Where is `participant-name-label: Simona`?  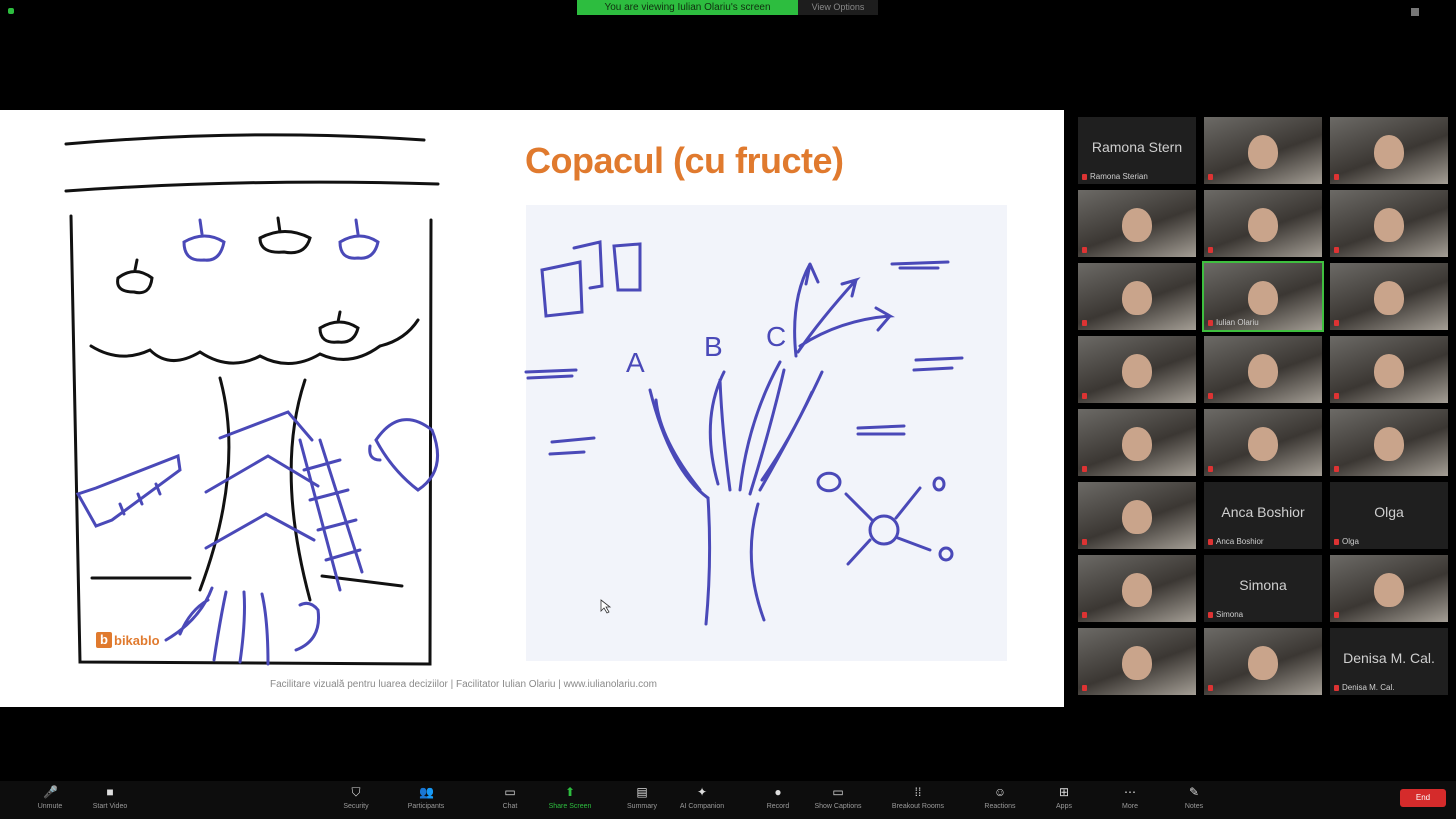
participant-name-label: Simona is located at coordinates (1230, 614).